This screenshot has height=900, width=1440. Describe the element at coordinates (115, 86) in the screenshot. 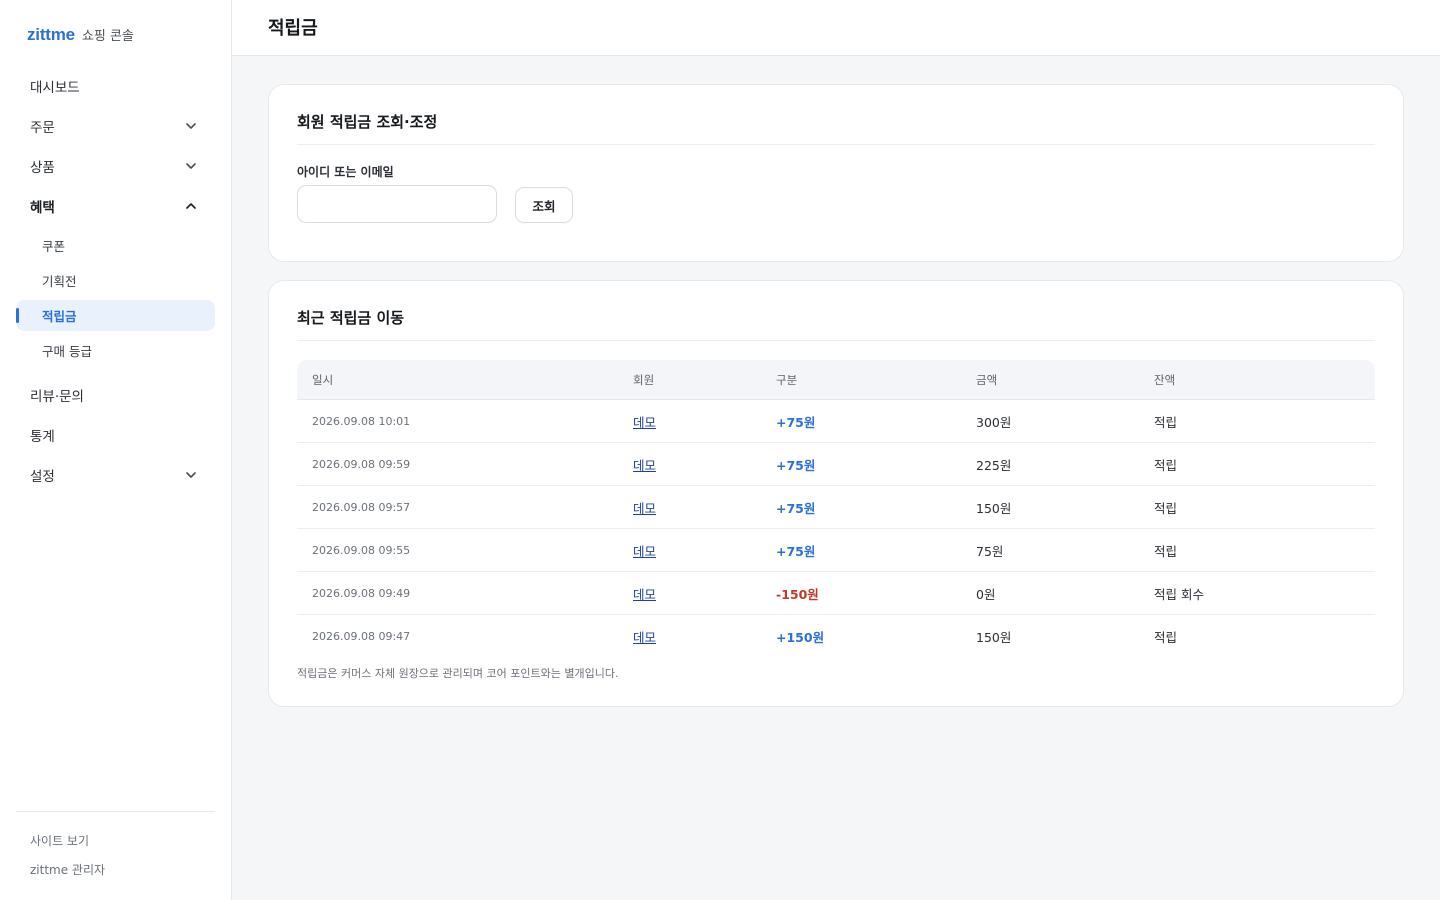

I see `sidebar-item-dashboard: 대시보드` at that location.